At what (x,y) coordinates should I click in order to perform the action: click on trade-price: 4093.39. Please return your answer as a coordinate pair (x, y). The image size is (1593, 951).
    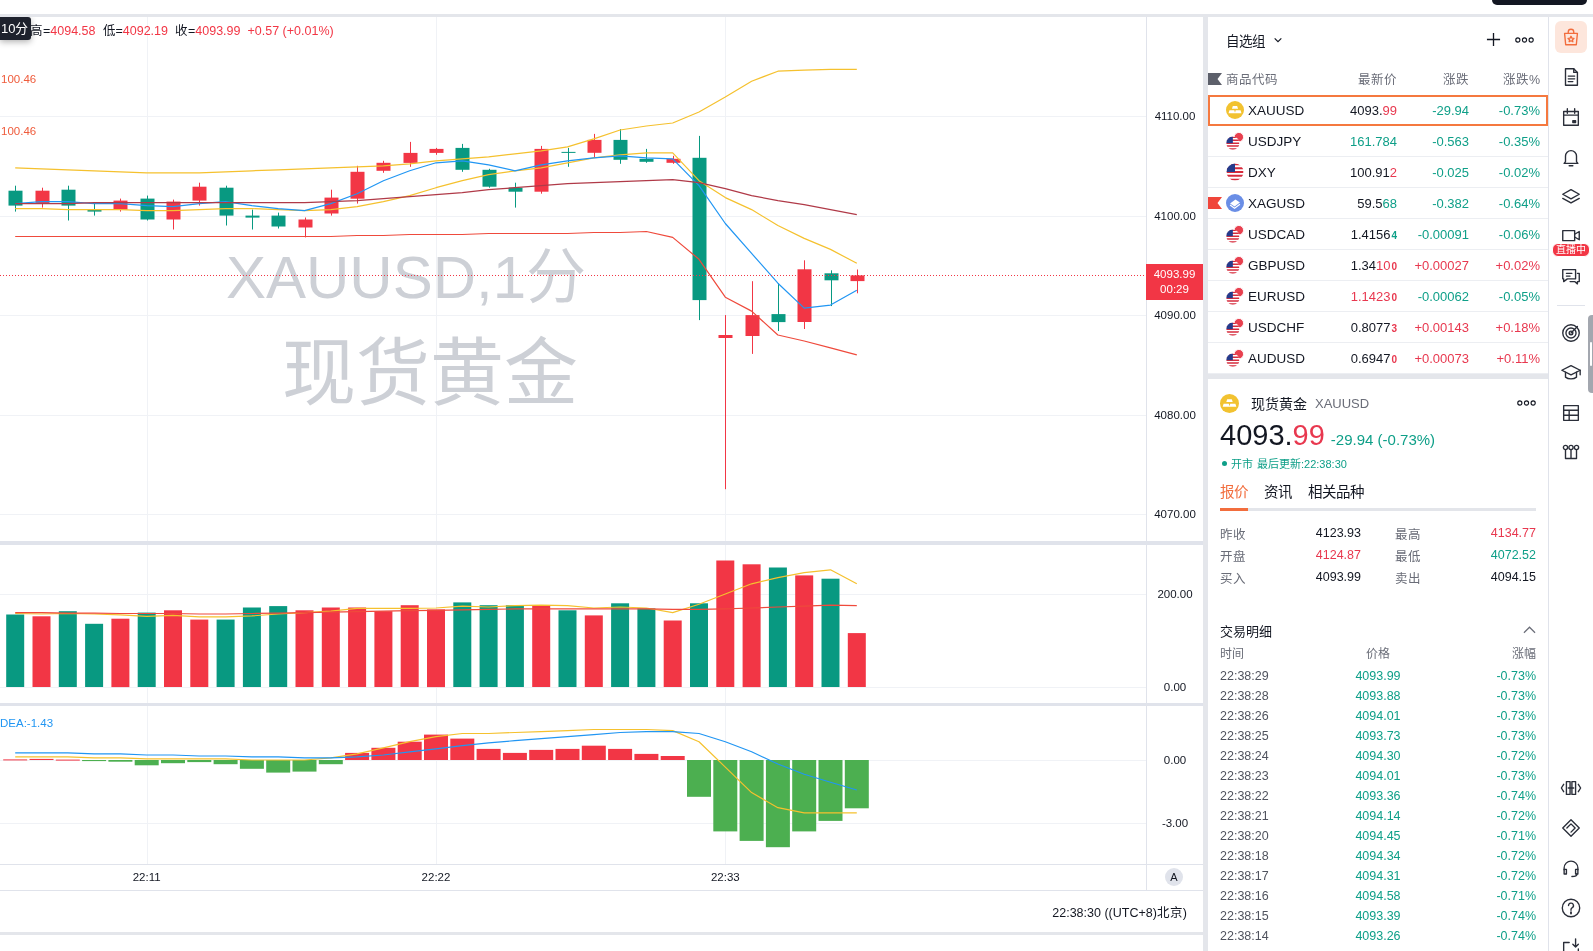
    Looking at the image, I should click on (1378, 916).